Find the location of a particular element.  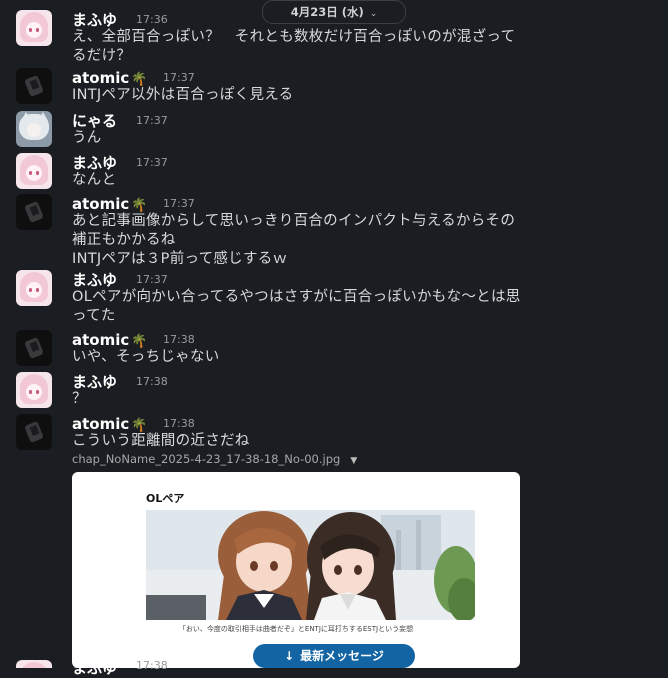

jump-to-latest-button: ↓ 最新メッセージ is located at coordinates (334, 656).